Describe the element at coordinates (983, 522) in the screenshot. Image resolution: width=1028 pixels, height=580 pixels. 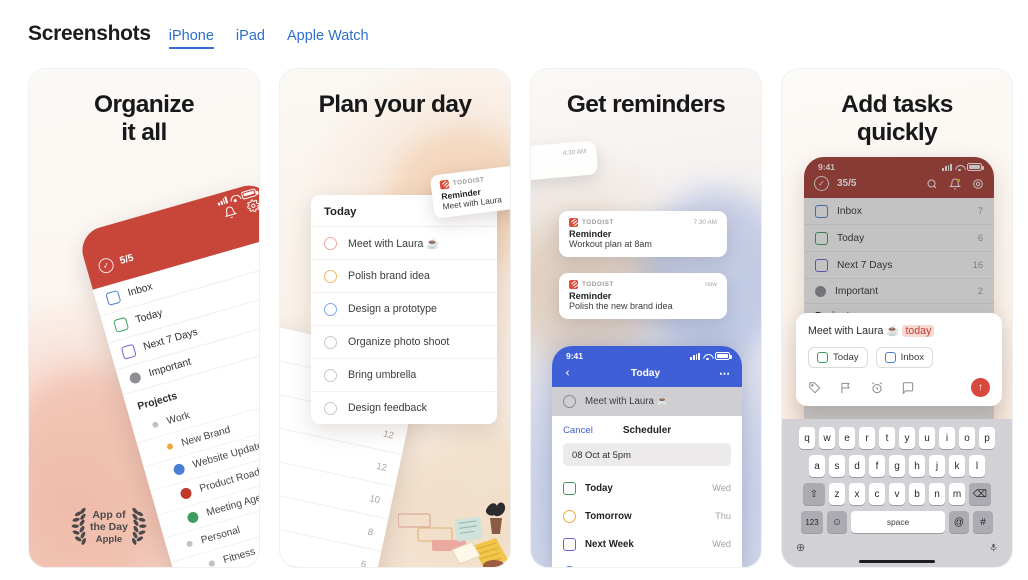
I see `hash-key: #` at that location.